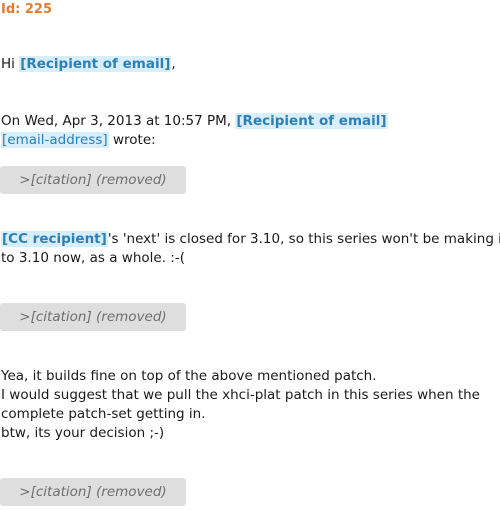 The width and height of the screenshot is (500, 510). What do you see at coordinates (55, 140) in the screenshot?
I see `email-address-tag: [email-address]` at bounding box center [55, 140].